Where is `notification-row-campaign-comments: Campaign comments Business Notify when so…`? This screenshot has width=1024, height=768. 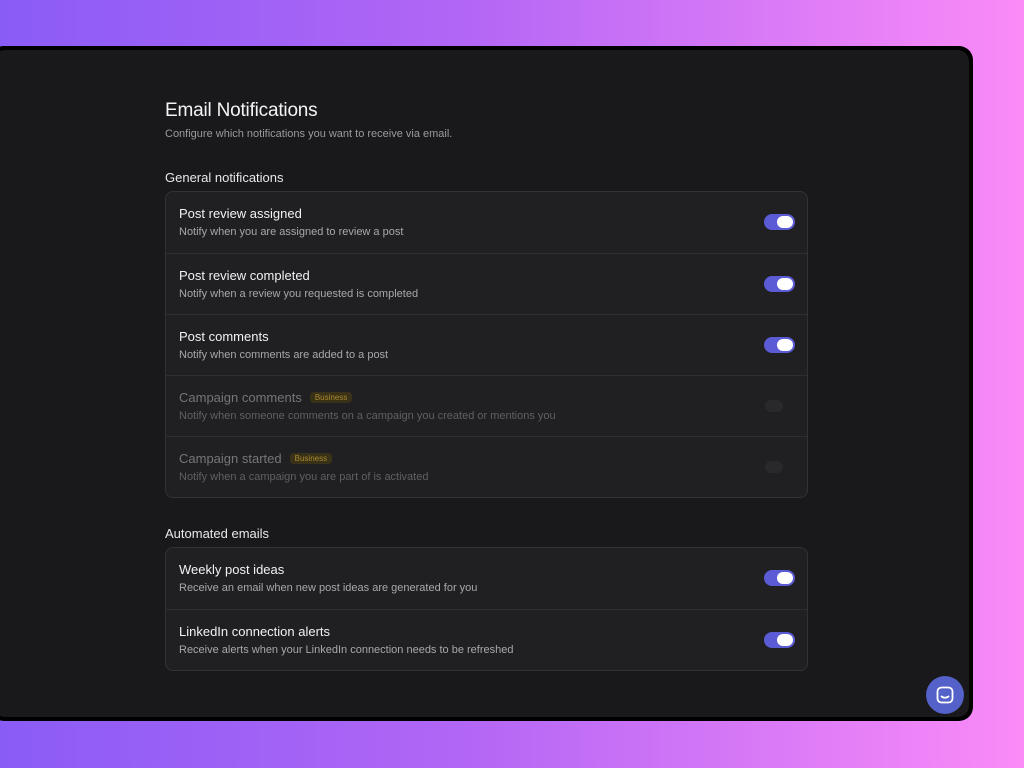
notification-row-campaign-comments: Campaign comments Business Notify when so… is located at coordinates (486, 405).